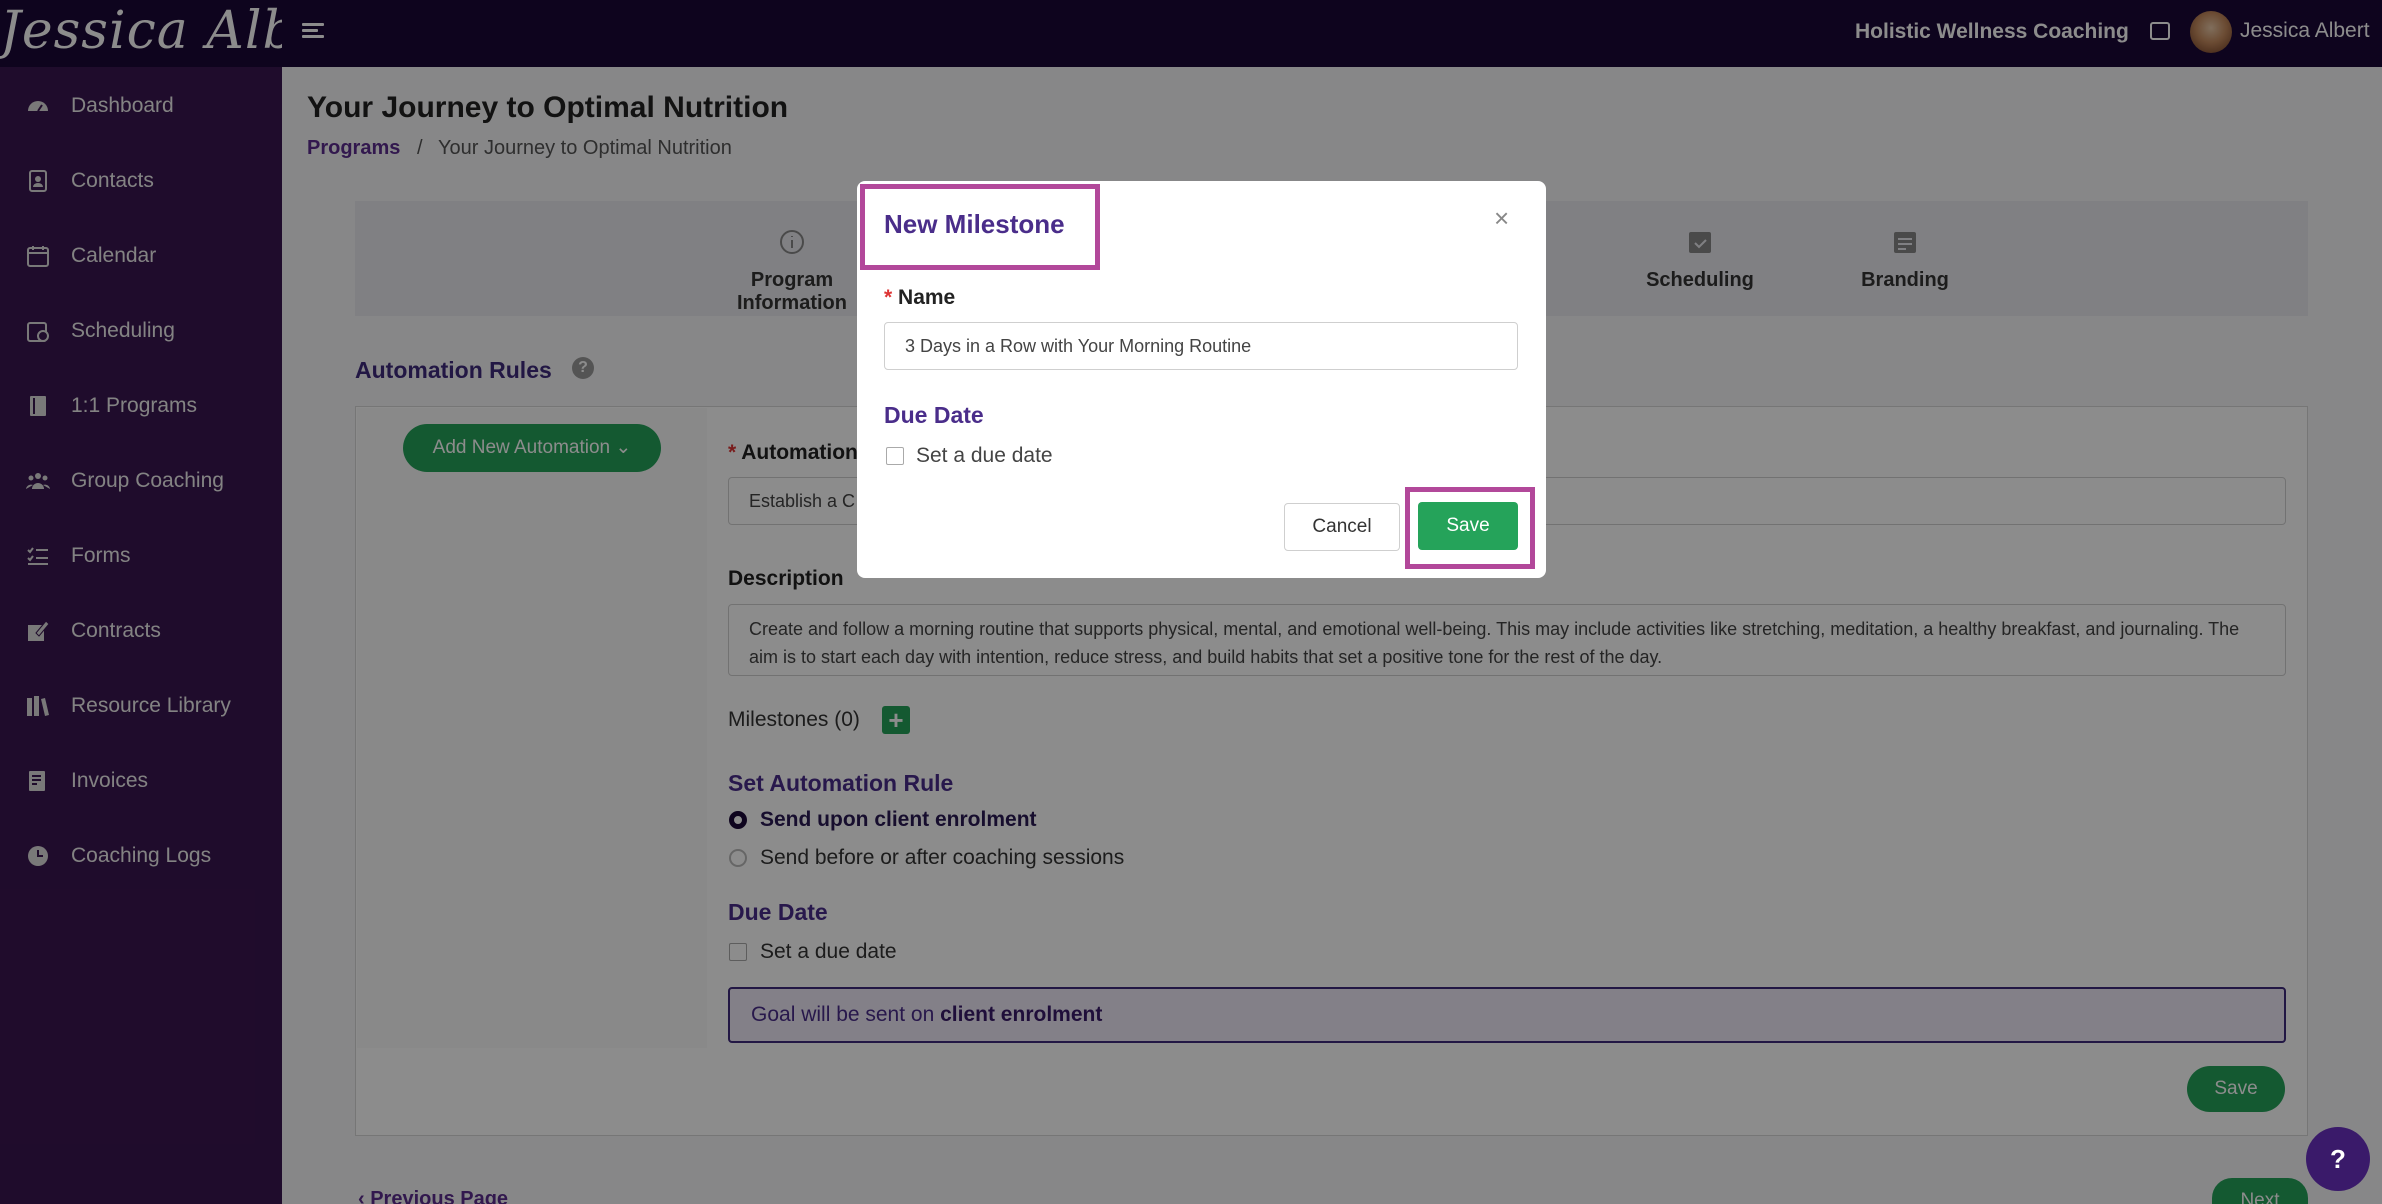 This screenshot has width=2382, height=1204. I want to click on save-button: Save, so click(1468, 526).